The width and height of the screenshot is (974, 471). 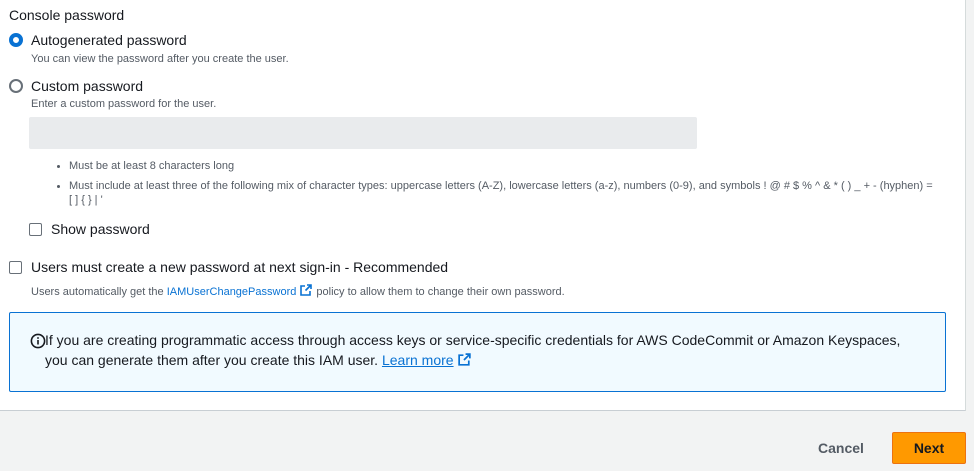 What do you see at coordinates (418, 360) in the screenshot?
I see `learn-more-link: Learn more` at bounding box center [418, 360].